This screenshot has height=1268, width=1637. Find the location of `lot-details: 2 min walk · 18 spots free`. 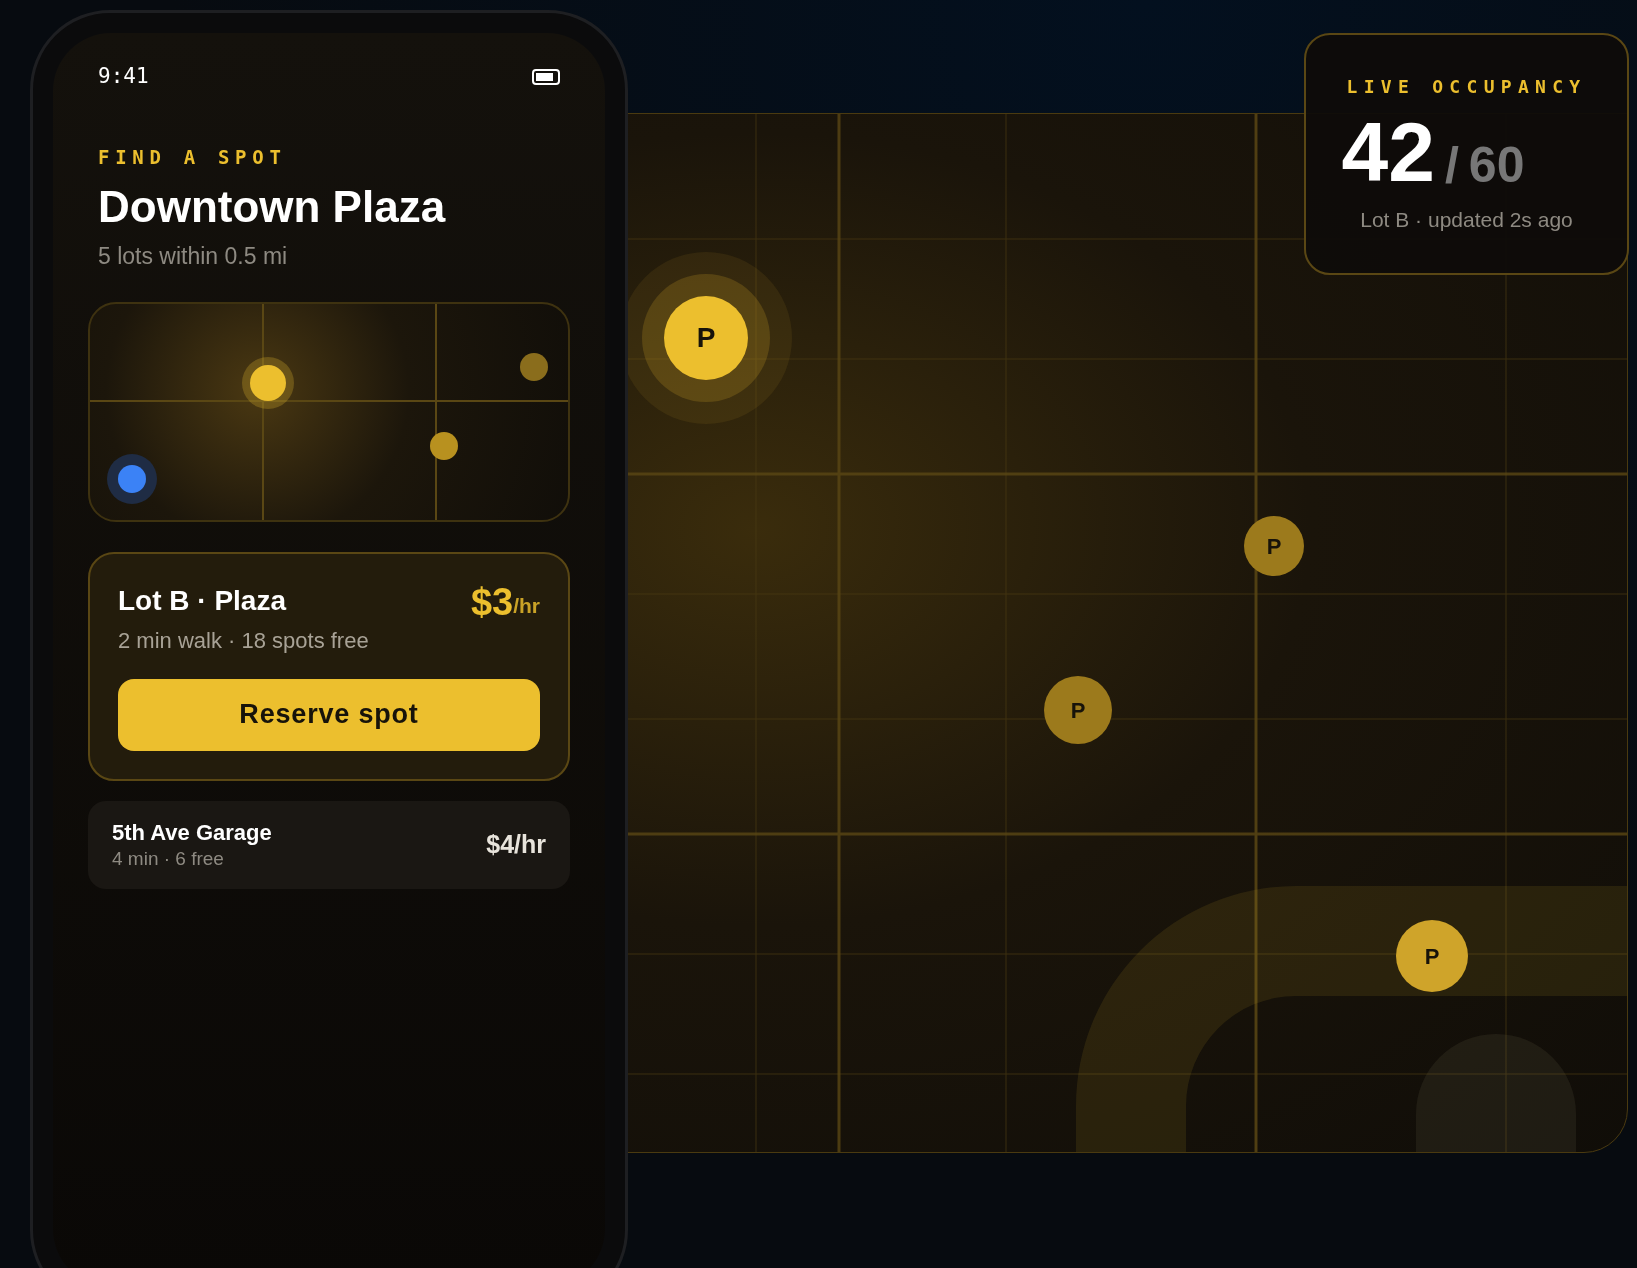

lot-details: 2 min walk · 18 spots free is located at coordinates (244, 640).